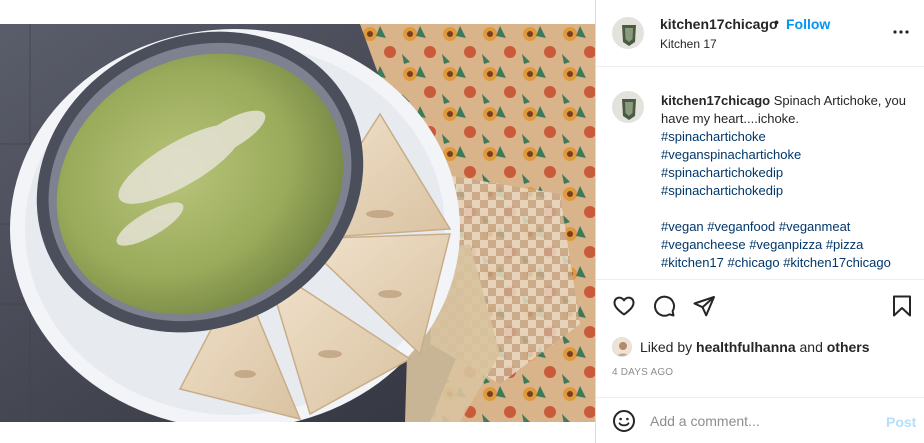 Image resolution: width=924 pixels, height=443 pixels. What do you see at coordinates (682, 226) in the screenshot?
I see `hashtag-link: #vegan` at bounding box center [682, 226].